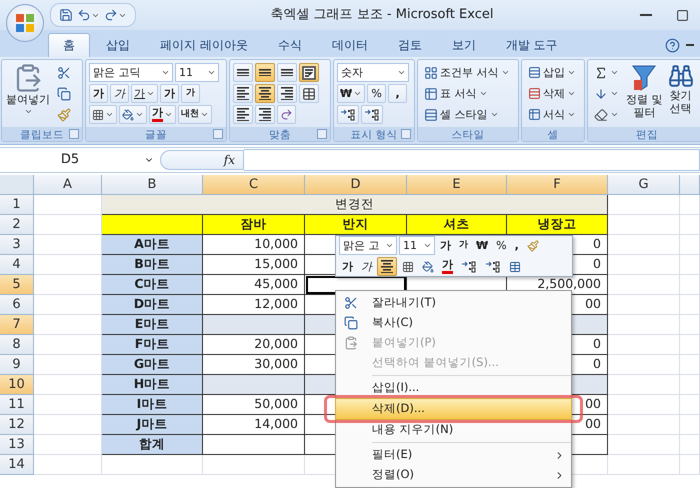 The image size is (700, 488). I want to click on save-button, so click(66, 15).